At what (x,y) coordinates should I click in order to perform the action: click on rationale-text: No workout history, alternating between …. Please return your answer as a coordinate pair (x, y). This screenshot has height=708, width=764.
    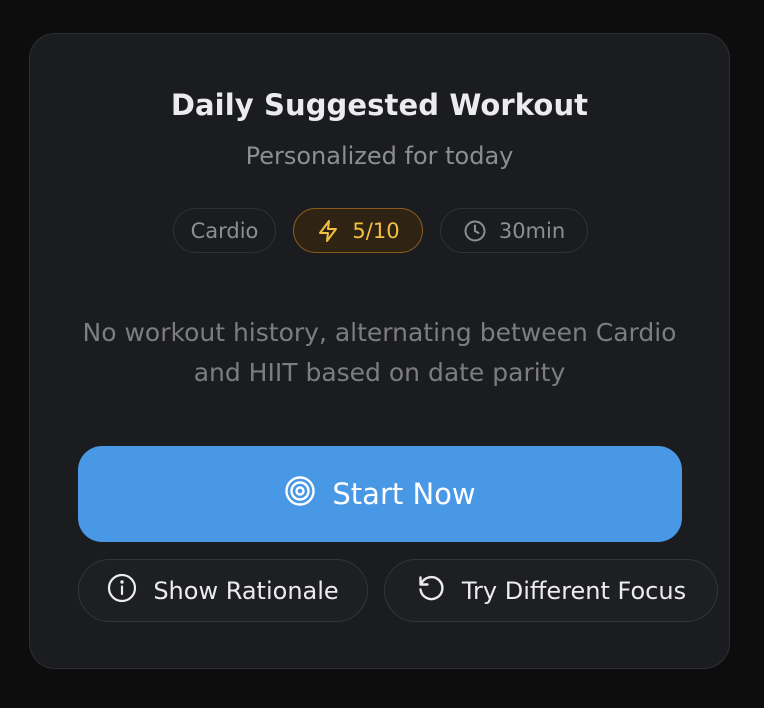
    Looking at the image, I should click on (379, 352).